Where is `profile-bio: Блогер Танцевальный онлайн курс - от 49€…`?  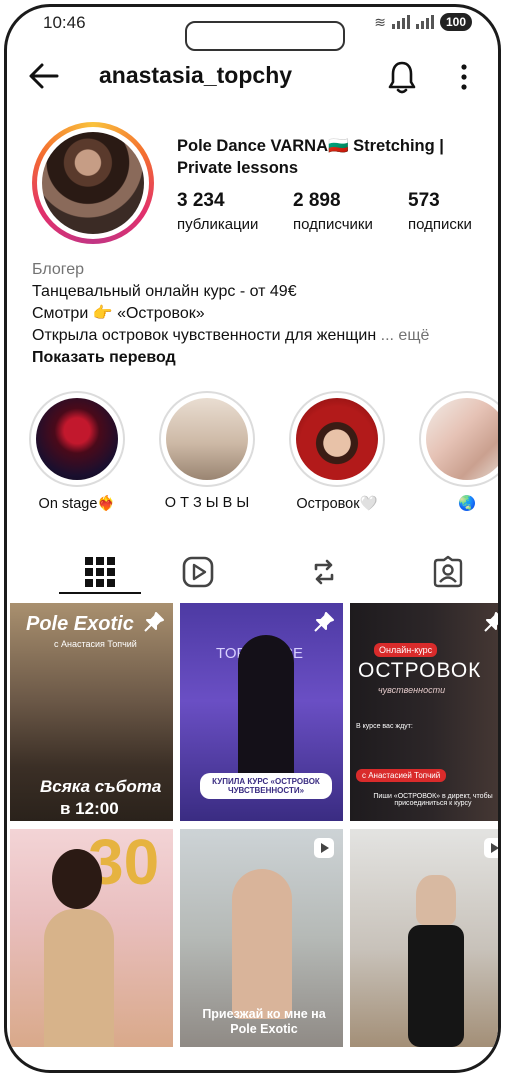
profile-bio: Блогер Танцевальный онлайн курс - от 49€… is located at coordinates (257, 314).